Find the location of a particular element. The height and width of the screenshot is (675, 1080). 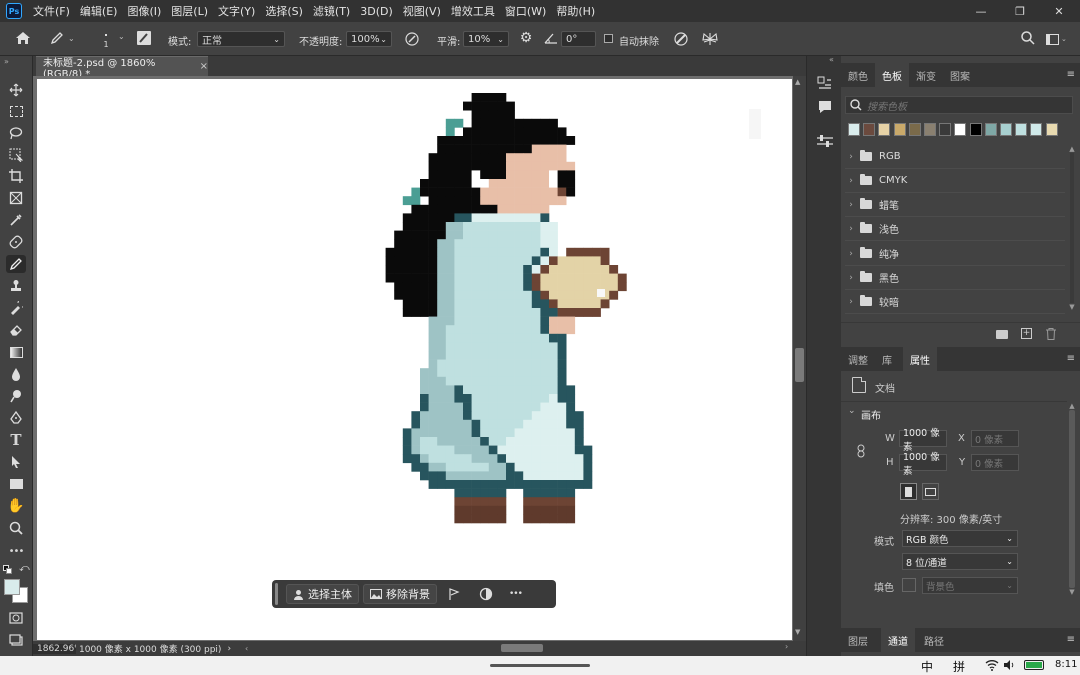

lasso-tool-icon is located at coordinates (16, 133).